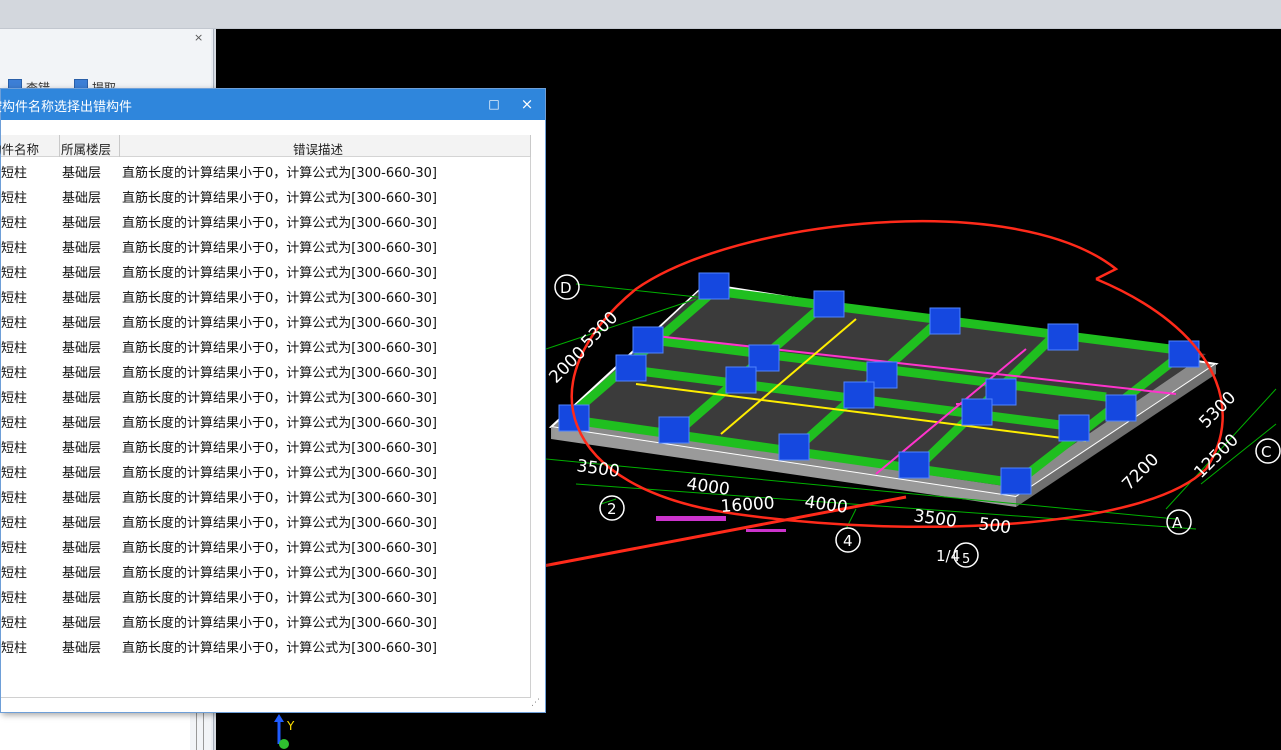 The width and height of the screenshot is (1281, 750). Describe the element at coordinates (1140, 472) in the screenshot. I see `dim-7200: 7200` at that location.